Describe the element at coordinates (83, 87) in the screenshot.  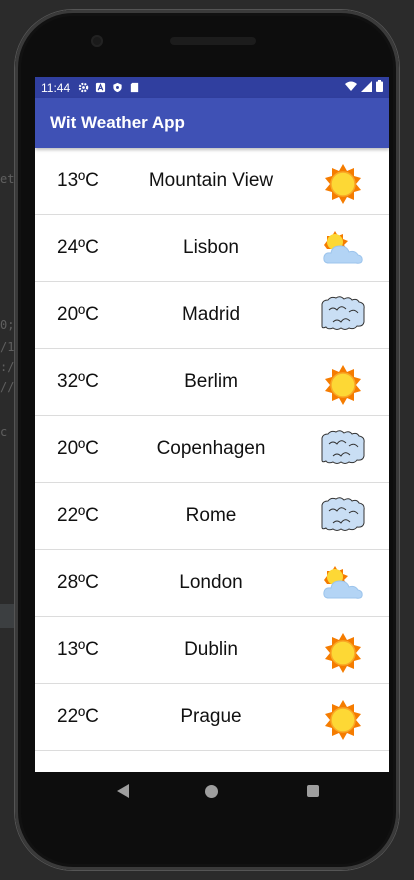
I see `settings-icon` at that location.